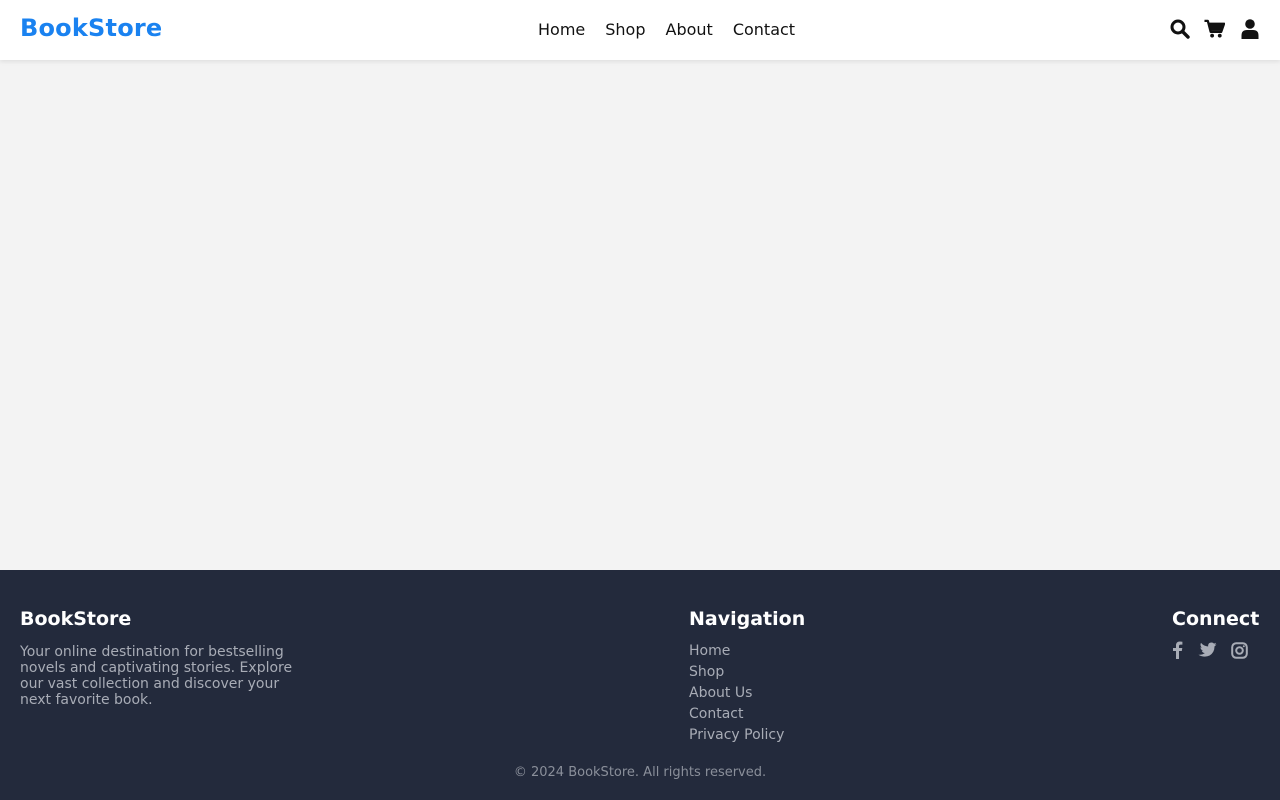  Describe the element at coordinates (1177, 650) in the screenshot. I see `facebook-icon` at that location.